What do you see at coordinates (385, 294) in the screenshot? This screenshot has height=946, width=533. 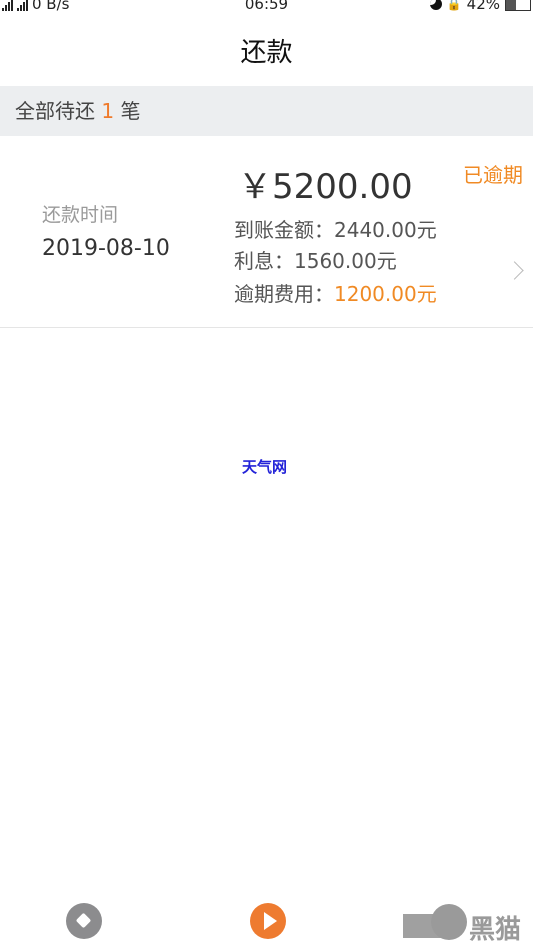 I see `overdue-fee-value: 1200.00元` at bounding box center [385, 294].